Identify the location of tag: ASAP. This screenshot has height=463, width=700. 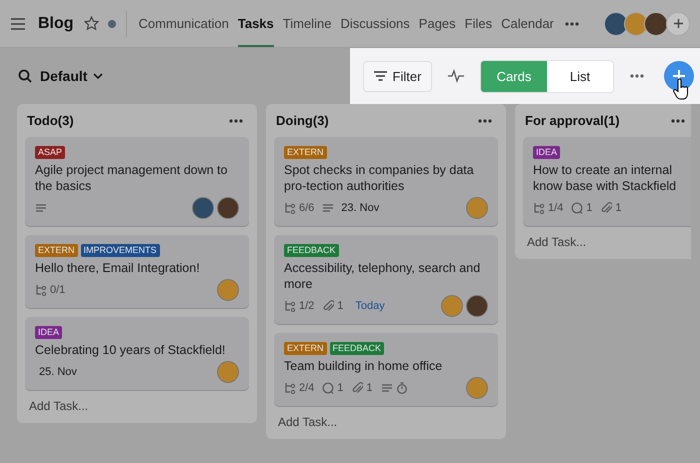
(50, 152).